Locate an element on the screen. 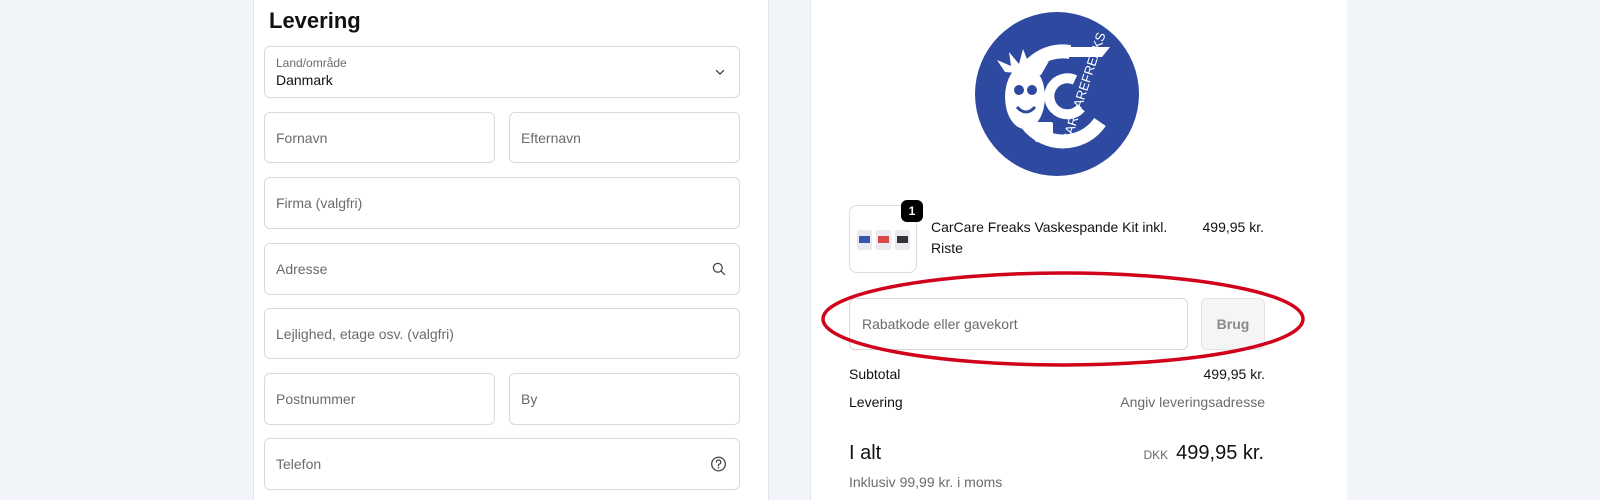 The image size is (1600, 500). address-field: Adresse is located at coordinates (502, 269).